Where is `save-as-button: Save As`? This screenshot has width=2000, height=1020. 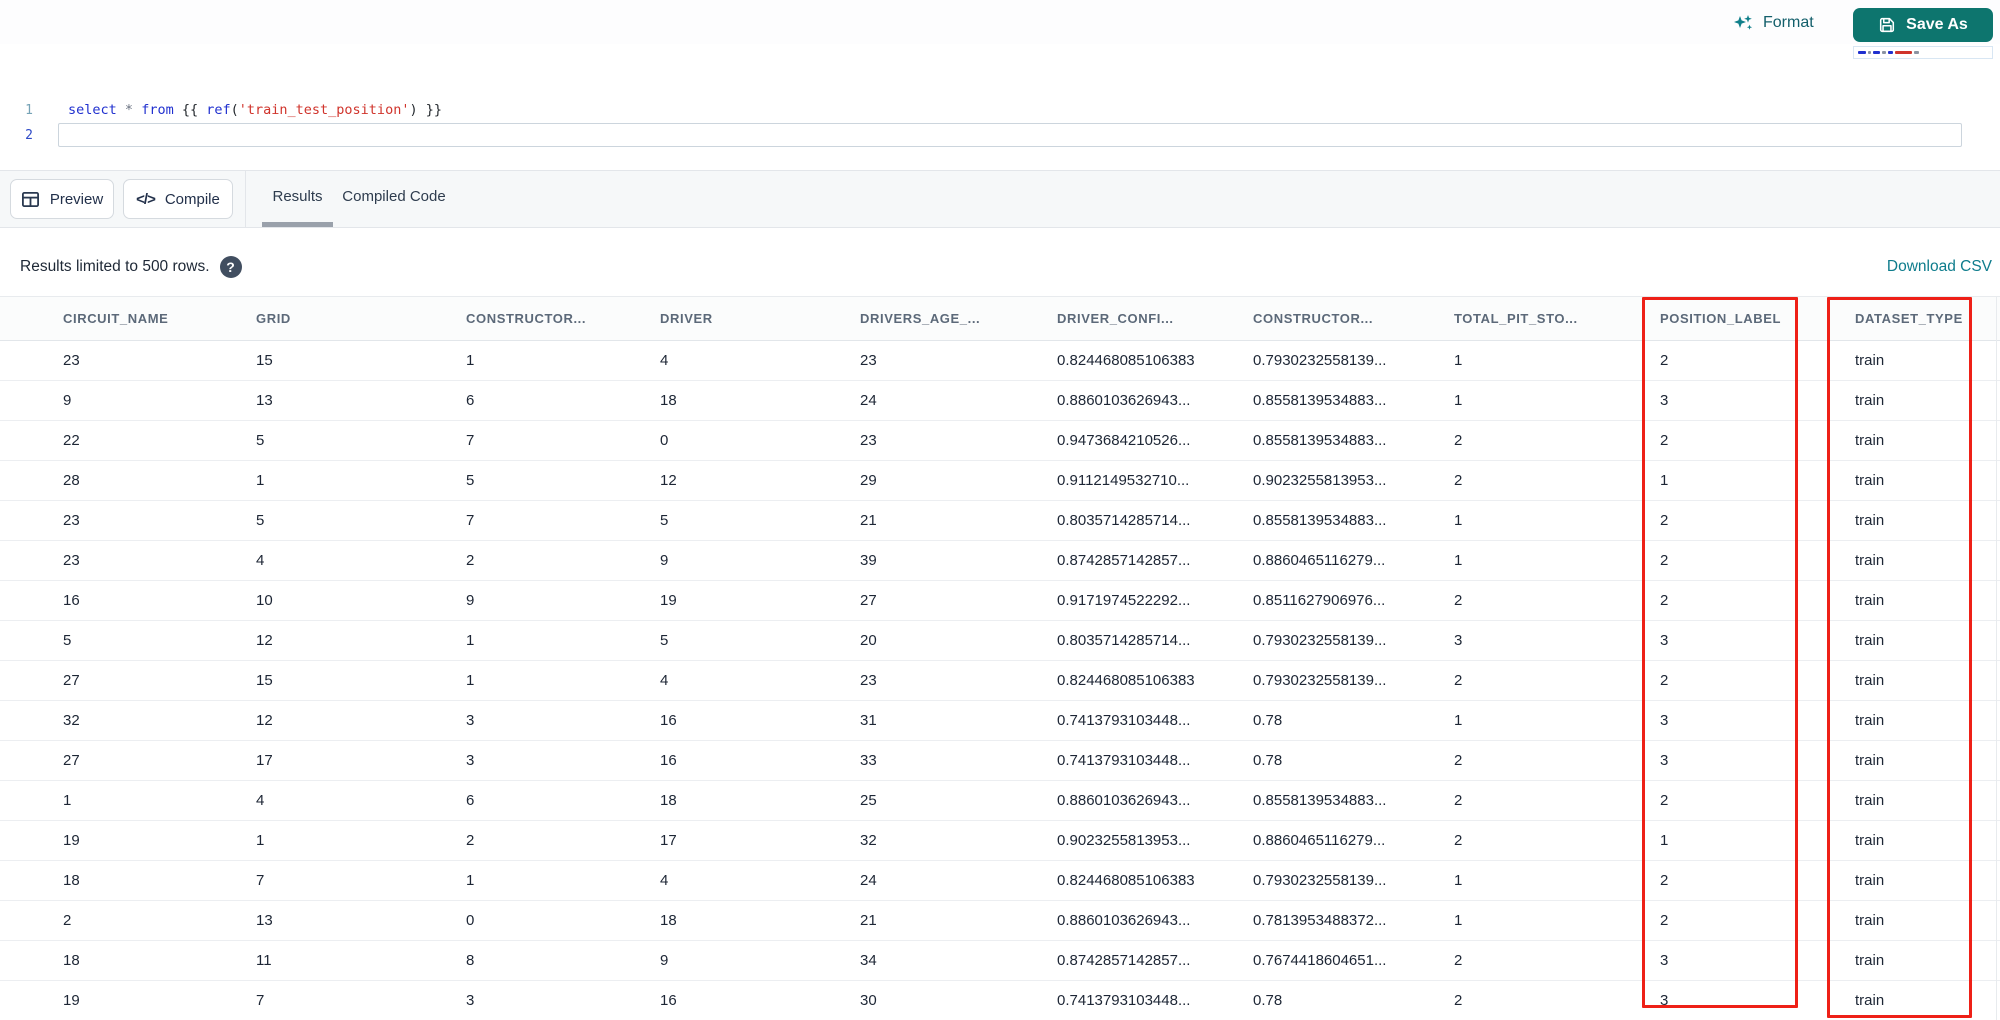
save-as-button: Save As is located at coordinates (1923, 25).